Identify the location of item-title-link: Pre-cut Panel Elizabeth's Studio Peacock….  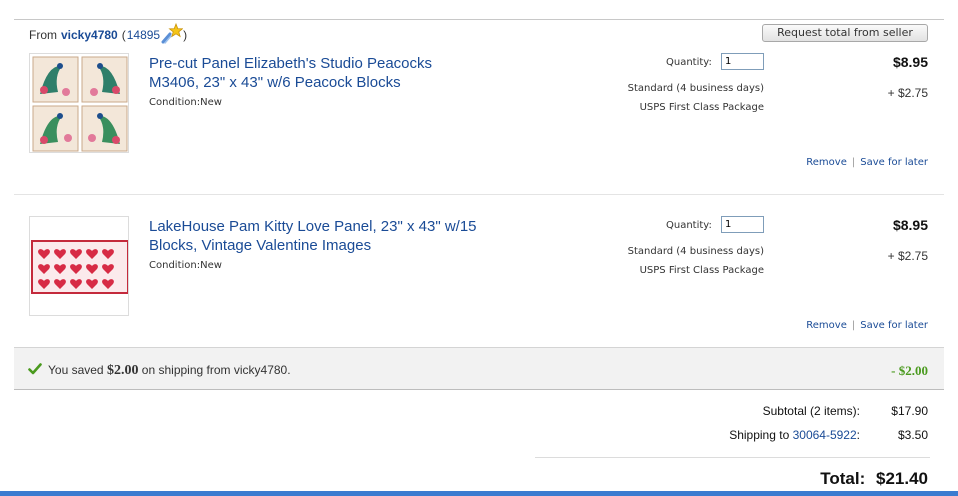
(329, 73).